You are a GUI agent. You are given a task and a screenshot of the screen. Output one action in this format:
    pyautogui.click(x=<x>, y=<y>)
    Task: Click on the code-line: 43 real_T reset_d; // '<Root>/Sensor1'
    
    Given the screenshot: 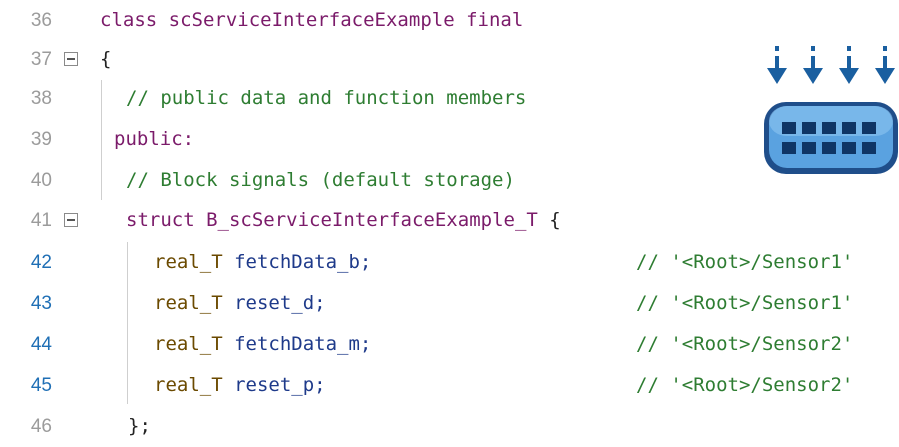 What is the action you would take?
    pyautogui.click(x=449, y=303)
    